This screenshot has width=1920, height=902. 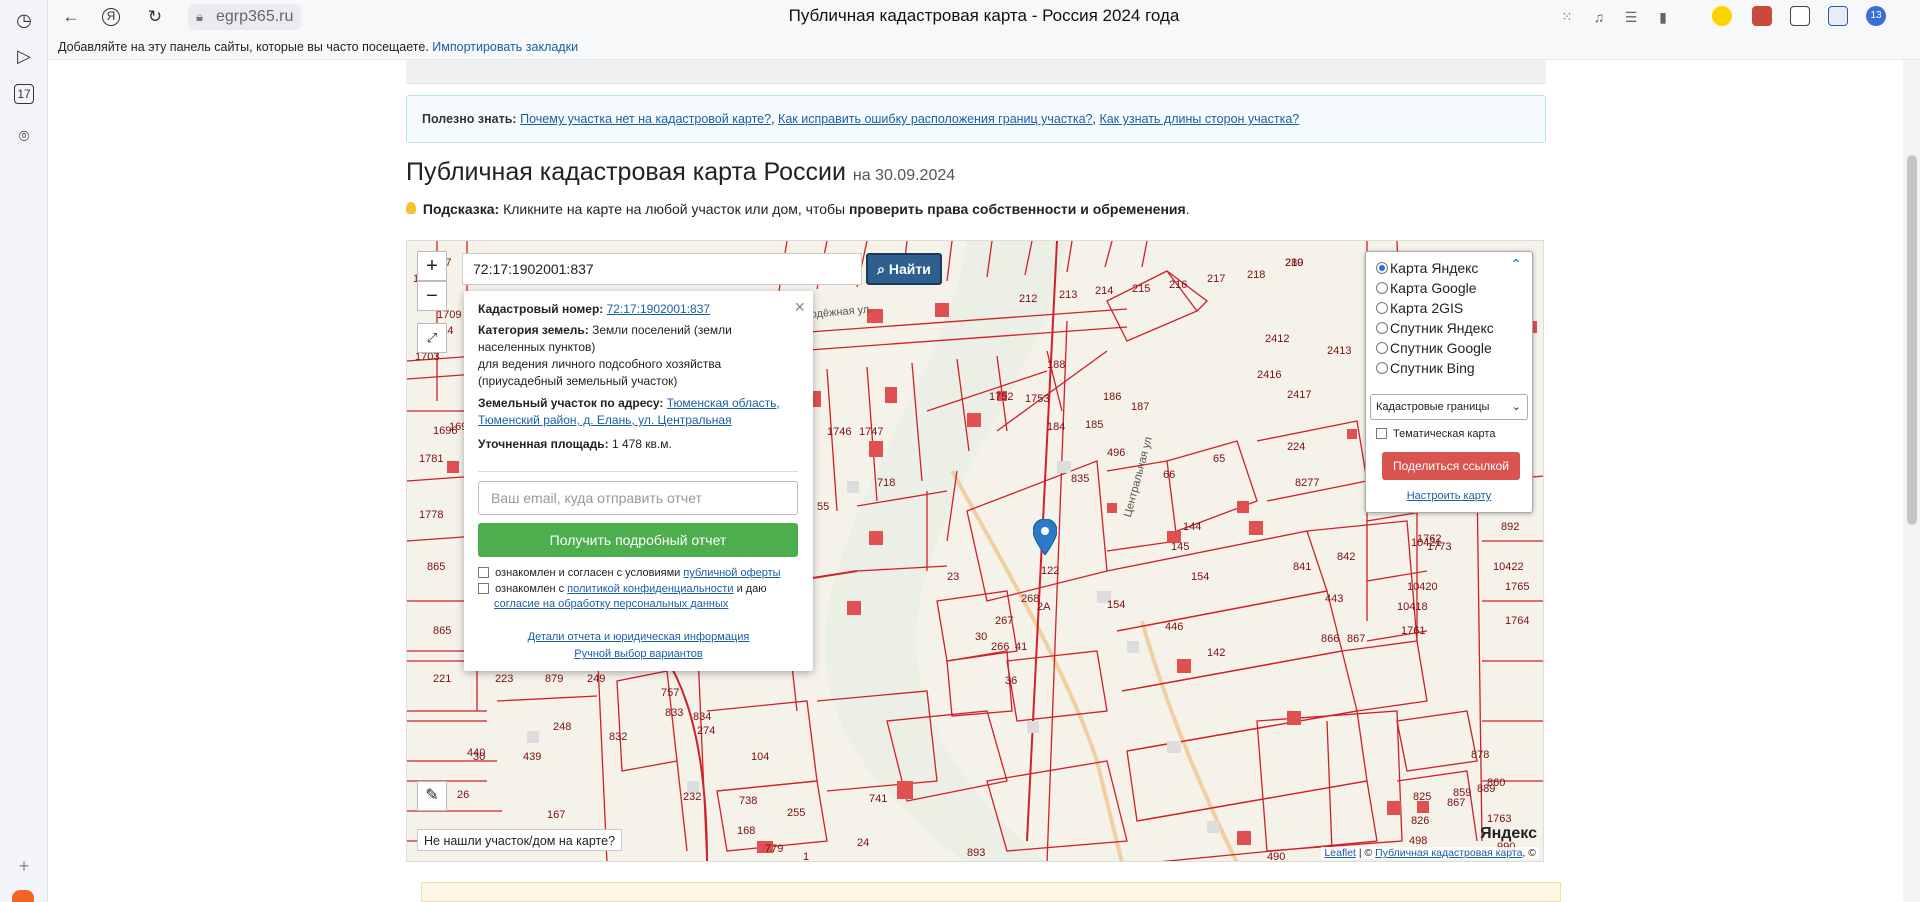 What do you see at coordinates (562, 727) in the screenshot?
I see `parcel-number: 248` at bounding box center [562, 727].